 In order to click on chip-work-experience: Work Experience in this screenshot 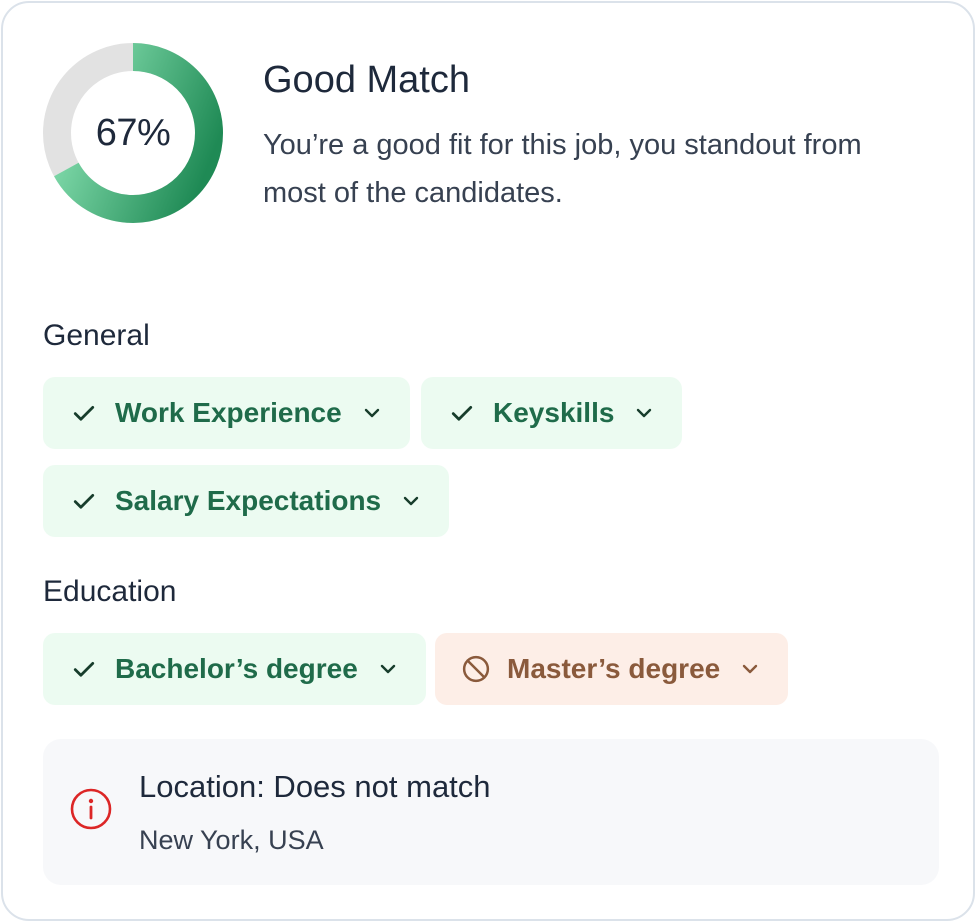, I will do `click(226, 413)`.